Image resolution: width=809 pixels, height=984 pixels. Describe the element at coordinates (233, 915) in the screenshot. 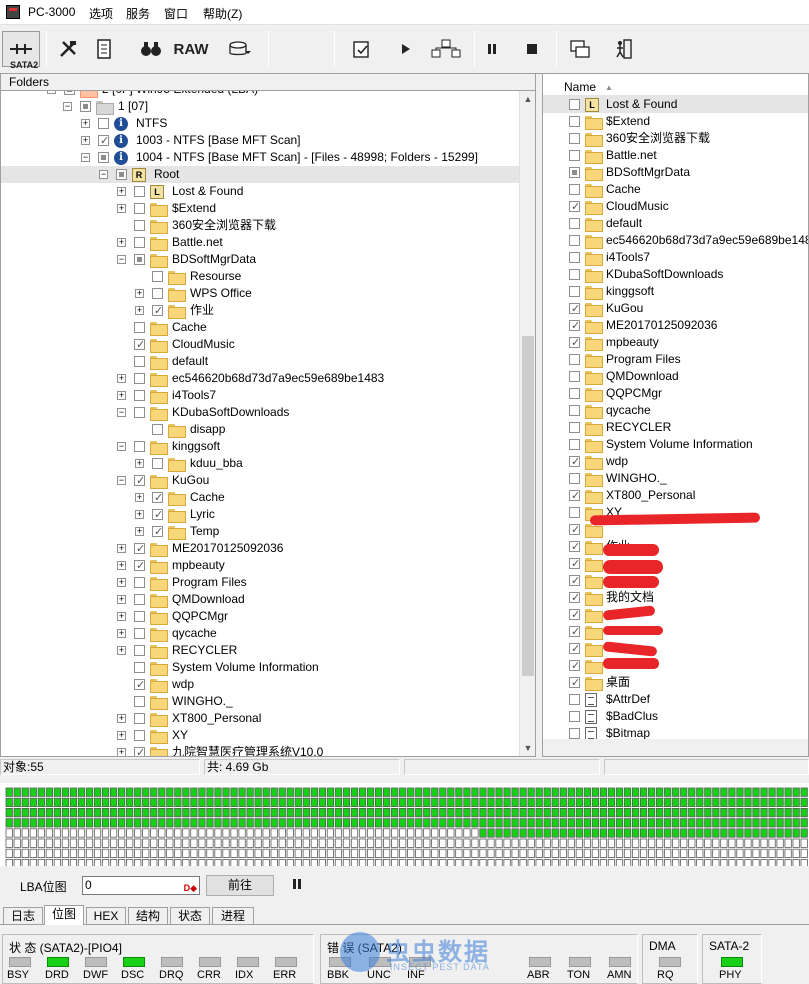

I see `tab-process: 进程` at that location.